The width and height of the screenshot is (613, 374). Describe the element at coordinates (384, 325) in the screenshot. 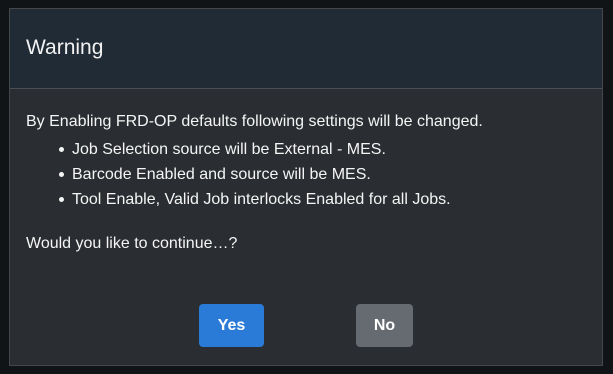

I see `no-button: No` at that location.